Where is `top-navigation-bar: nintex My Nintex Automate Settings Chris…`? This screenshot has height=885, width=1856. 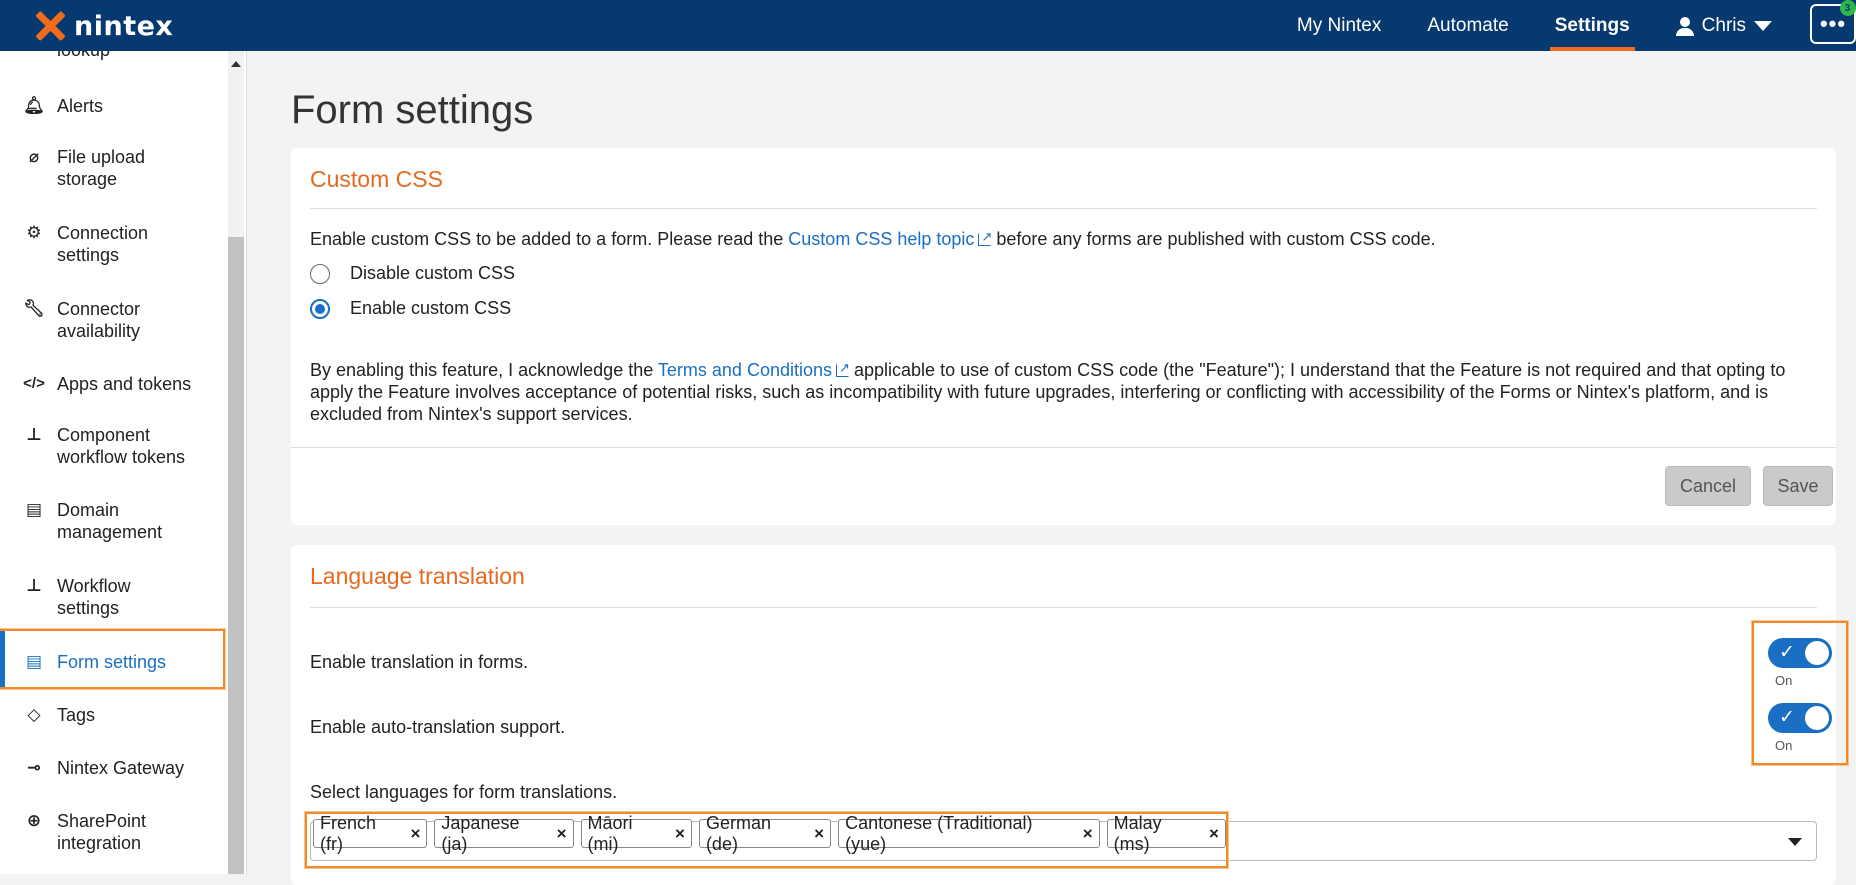 top-navigation-bar: nintex My Nintex Automate Settings Chris… is located at coordinates (928, 25).